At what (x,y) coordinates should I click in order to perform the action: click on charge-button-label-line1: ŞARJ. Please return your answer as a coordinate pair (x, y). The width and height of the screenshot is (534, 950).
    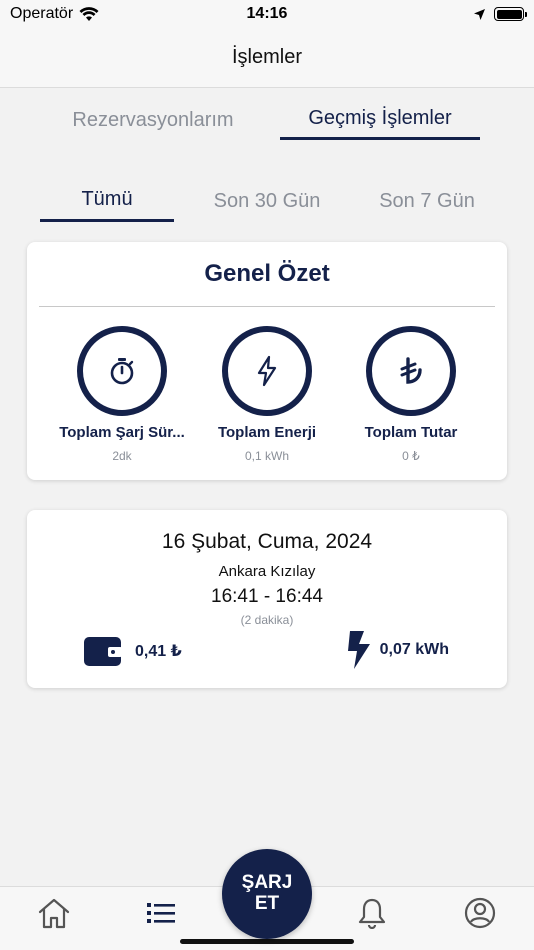
    Looking at the image, I should click on (267, 883).